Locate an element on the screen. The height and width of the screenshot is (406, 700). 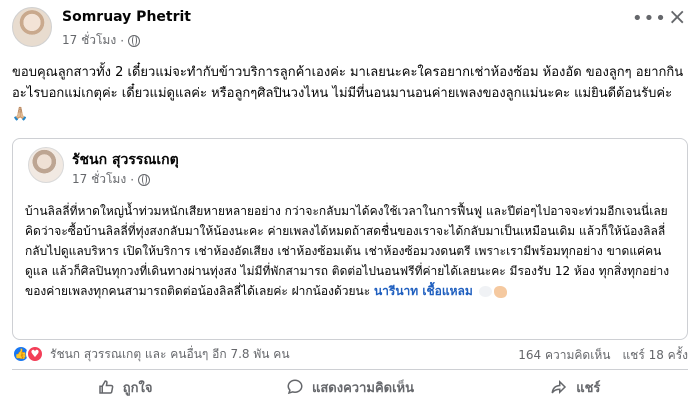
like-button: ถูกใจ is located at coordinates (124, 387).